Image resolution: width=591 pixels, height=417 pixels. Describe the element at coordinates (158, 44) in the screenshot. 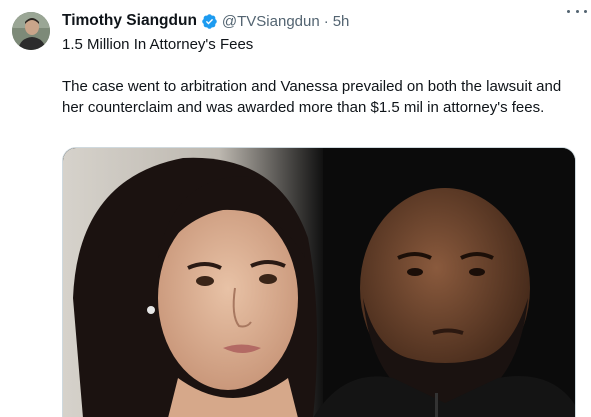

I see `tweet-headline: 1.5 Million In Attorney's Fees` at that location.